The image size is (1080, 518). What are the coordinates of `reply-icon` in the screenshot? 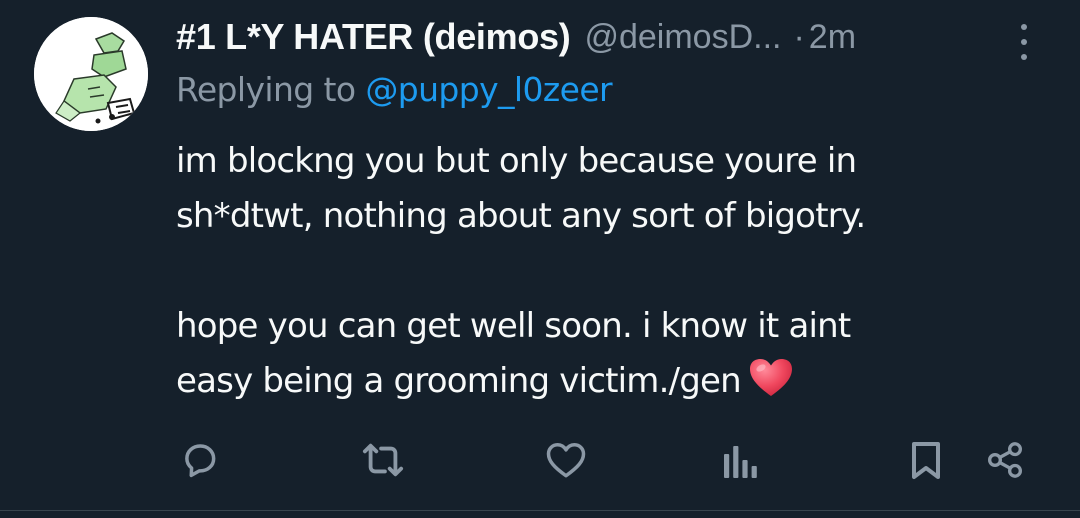 It's located at (200, 460).